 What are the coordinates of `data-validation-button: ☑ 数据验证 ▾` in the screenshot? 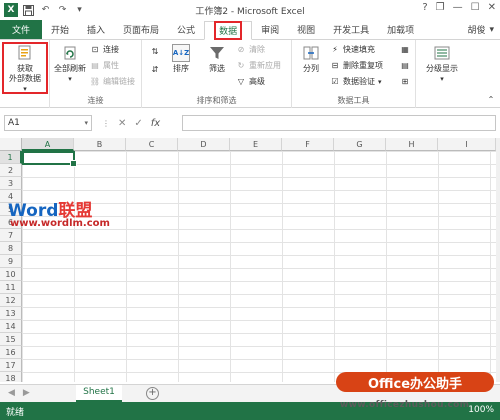 It's located at (356, 81).